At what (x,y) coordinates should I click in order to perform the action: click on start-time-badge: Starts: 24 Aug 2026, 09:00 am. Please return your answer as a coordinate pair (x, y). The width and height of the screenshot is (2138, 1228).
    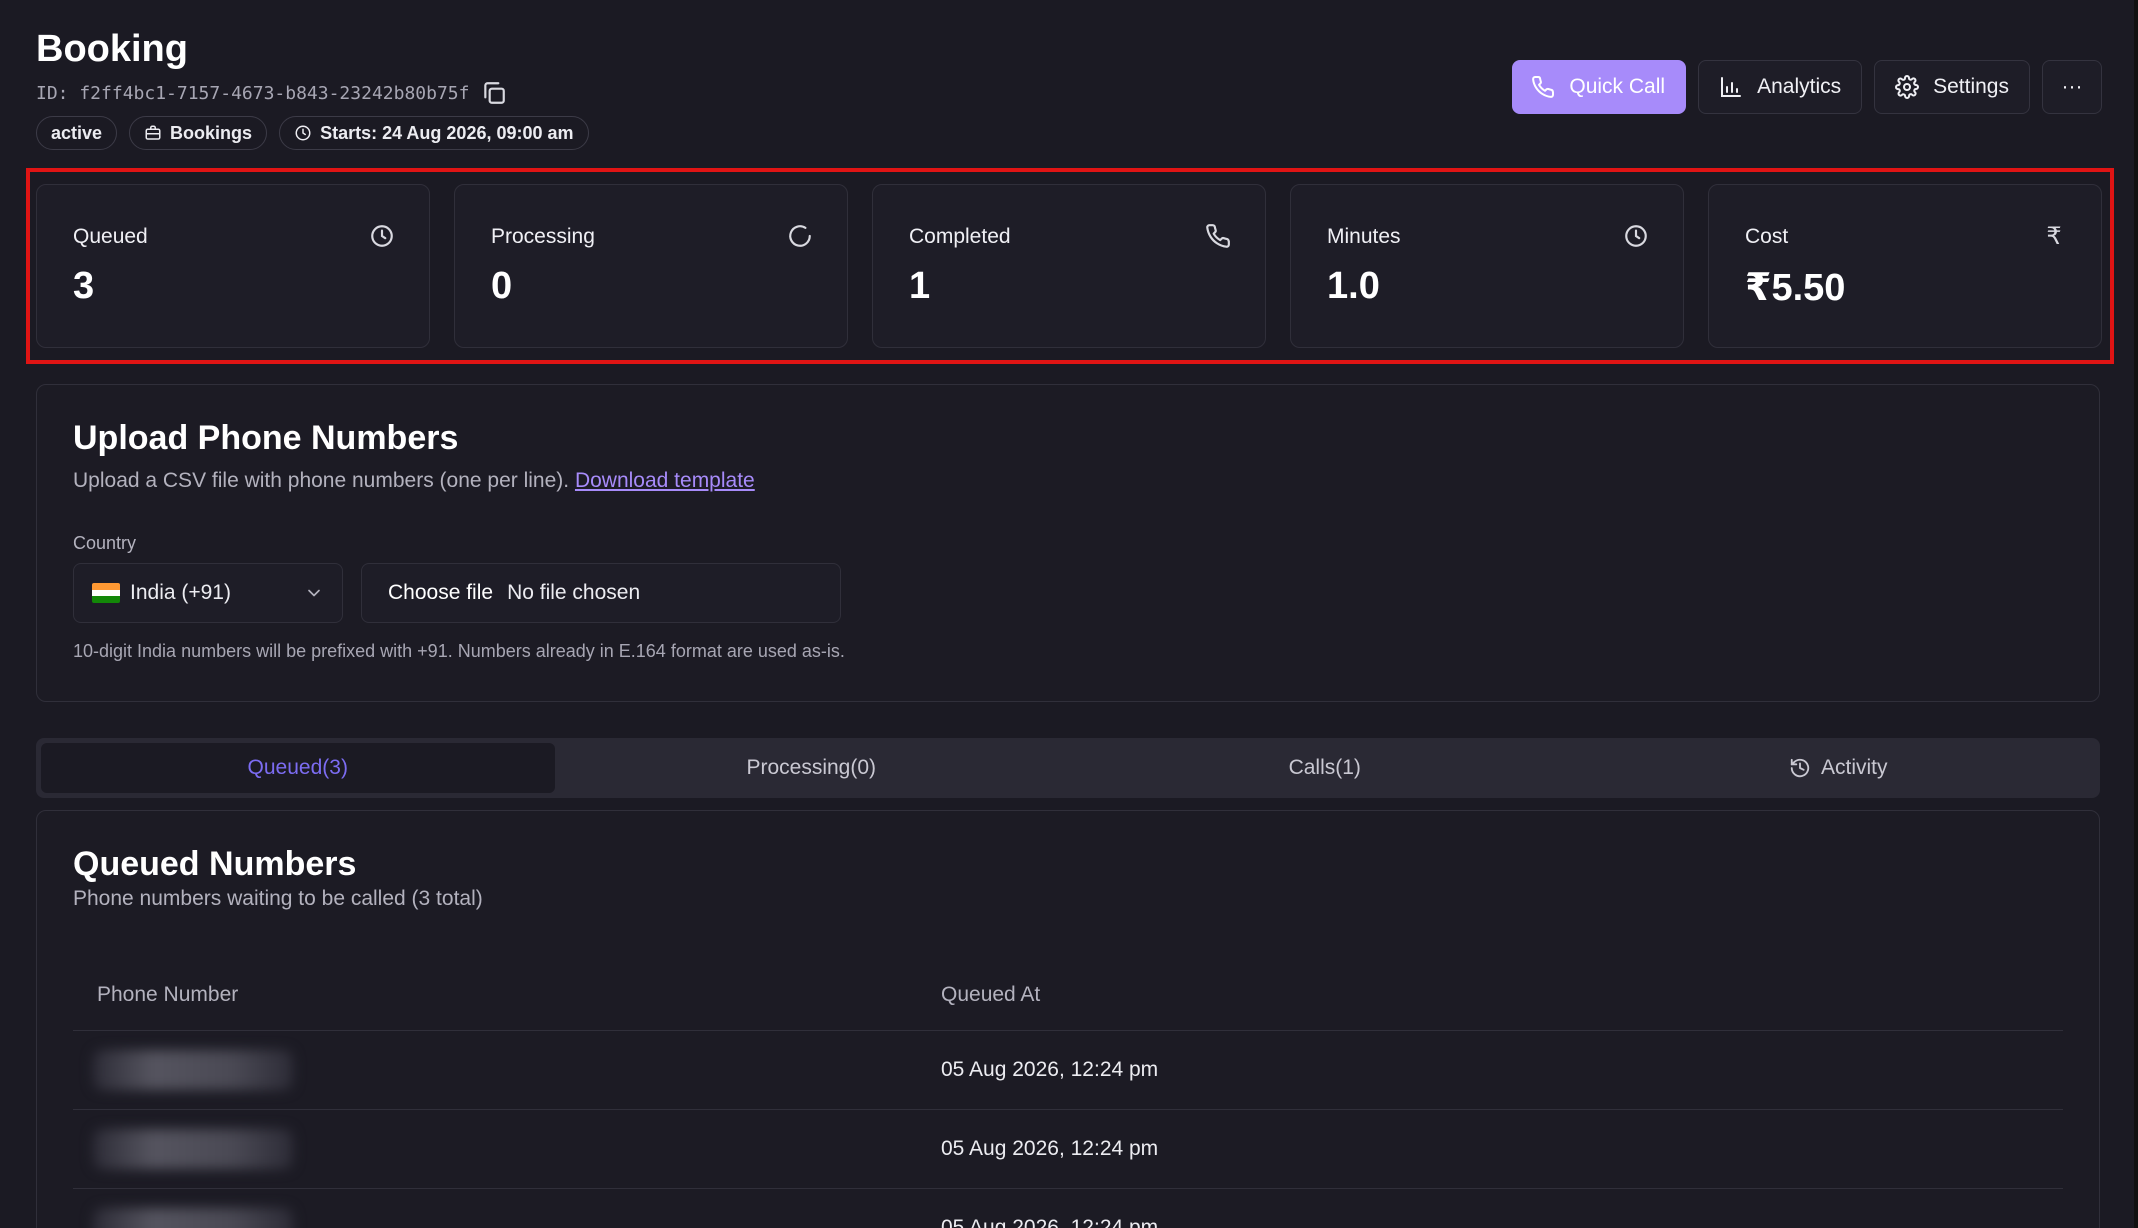
    Looking at the image, I should click on (434, 133).